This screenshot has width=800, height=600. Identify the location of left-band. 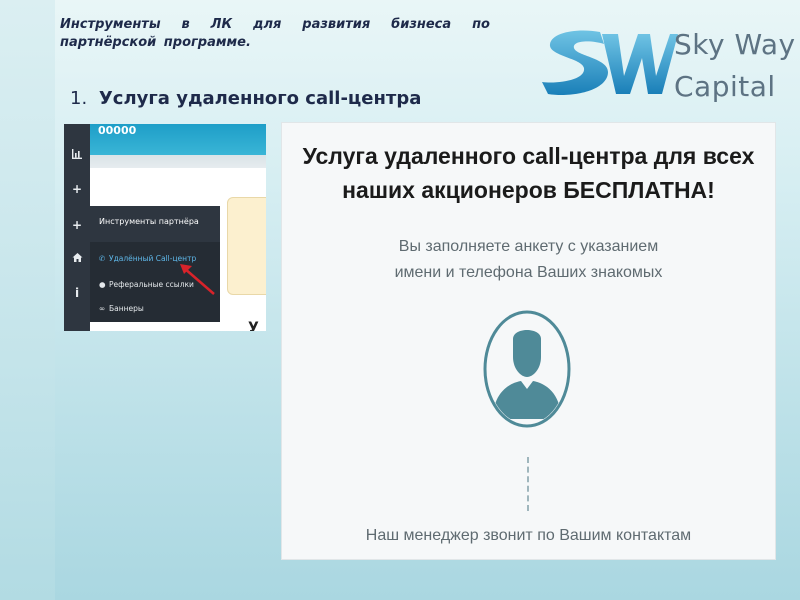
(27, 300).